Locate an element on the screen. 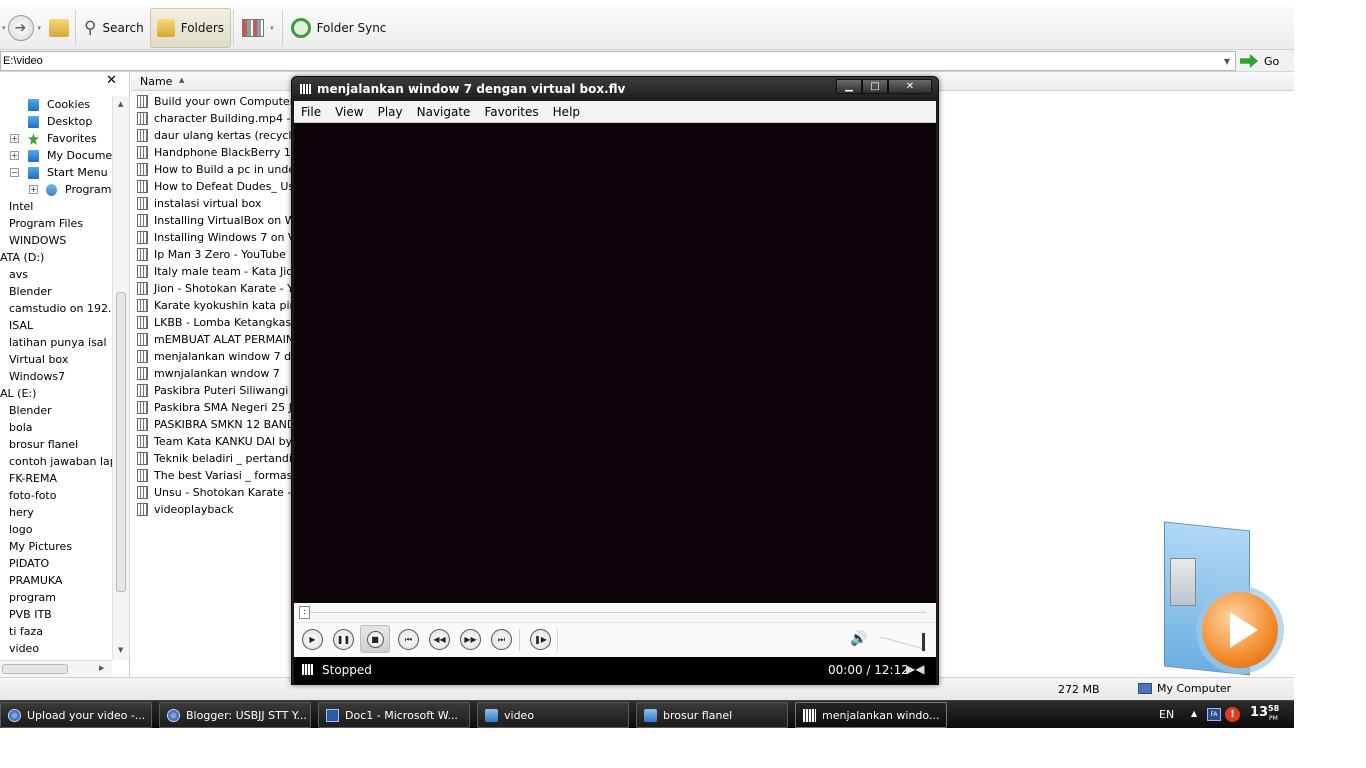 The height and width of the screenshot is (768, 1366). search-button: ⚲ Search is located at coordinates (114, 28).